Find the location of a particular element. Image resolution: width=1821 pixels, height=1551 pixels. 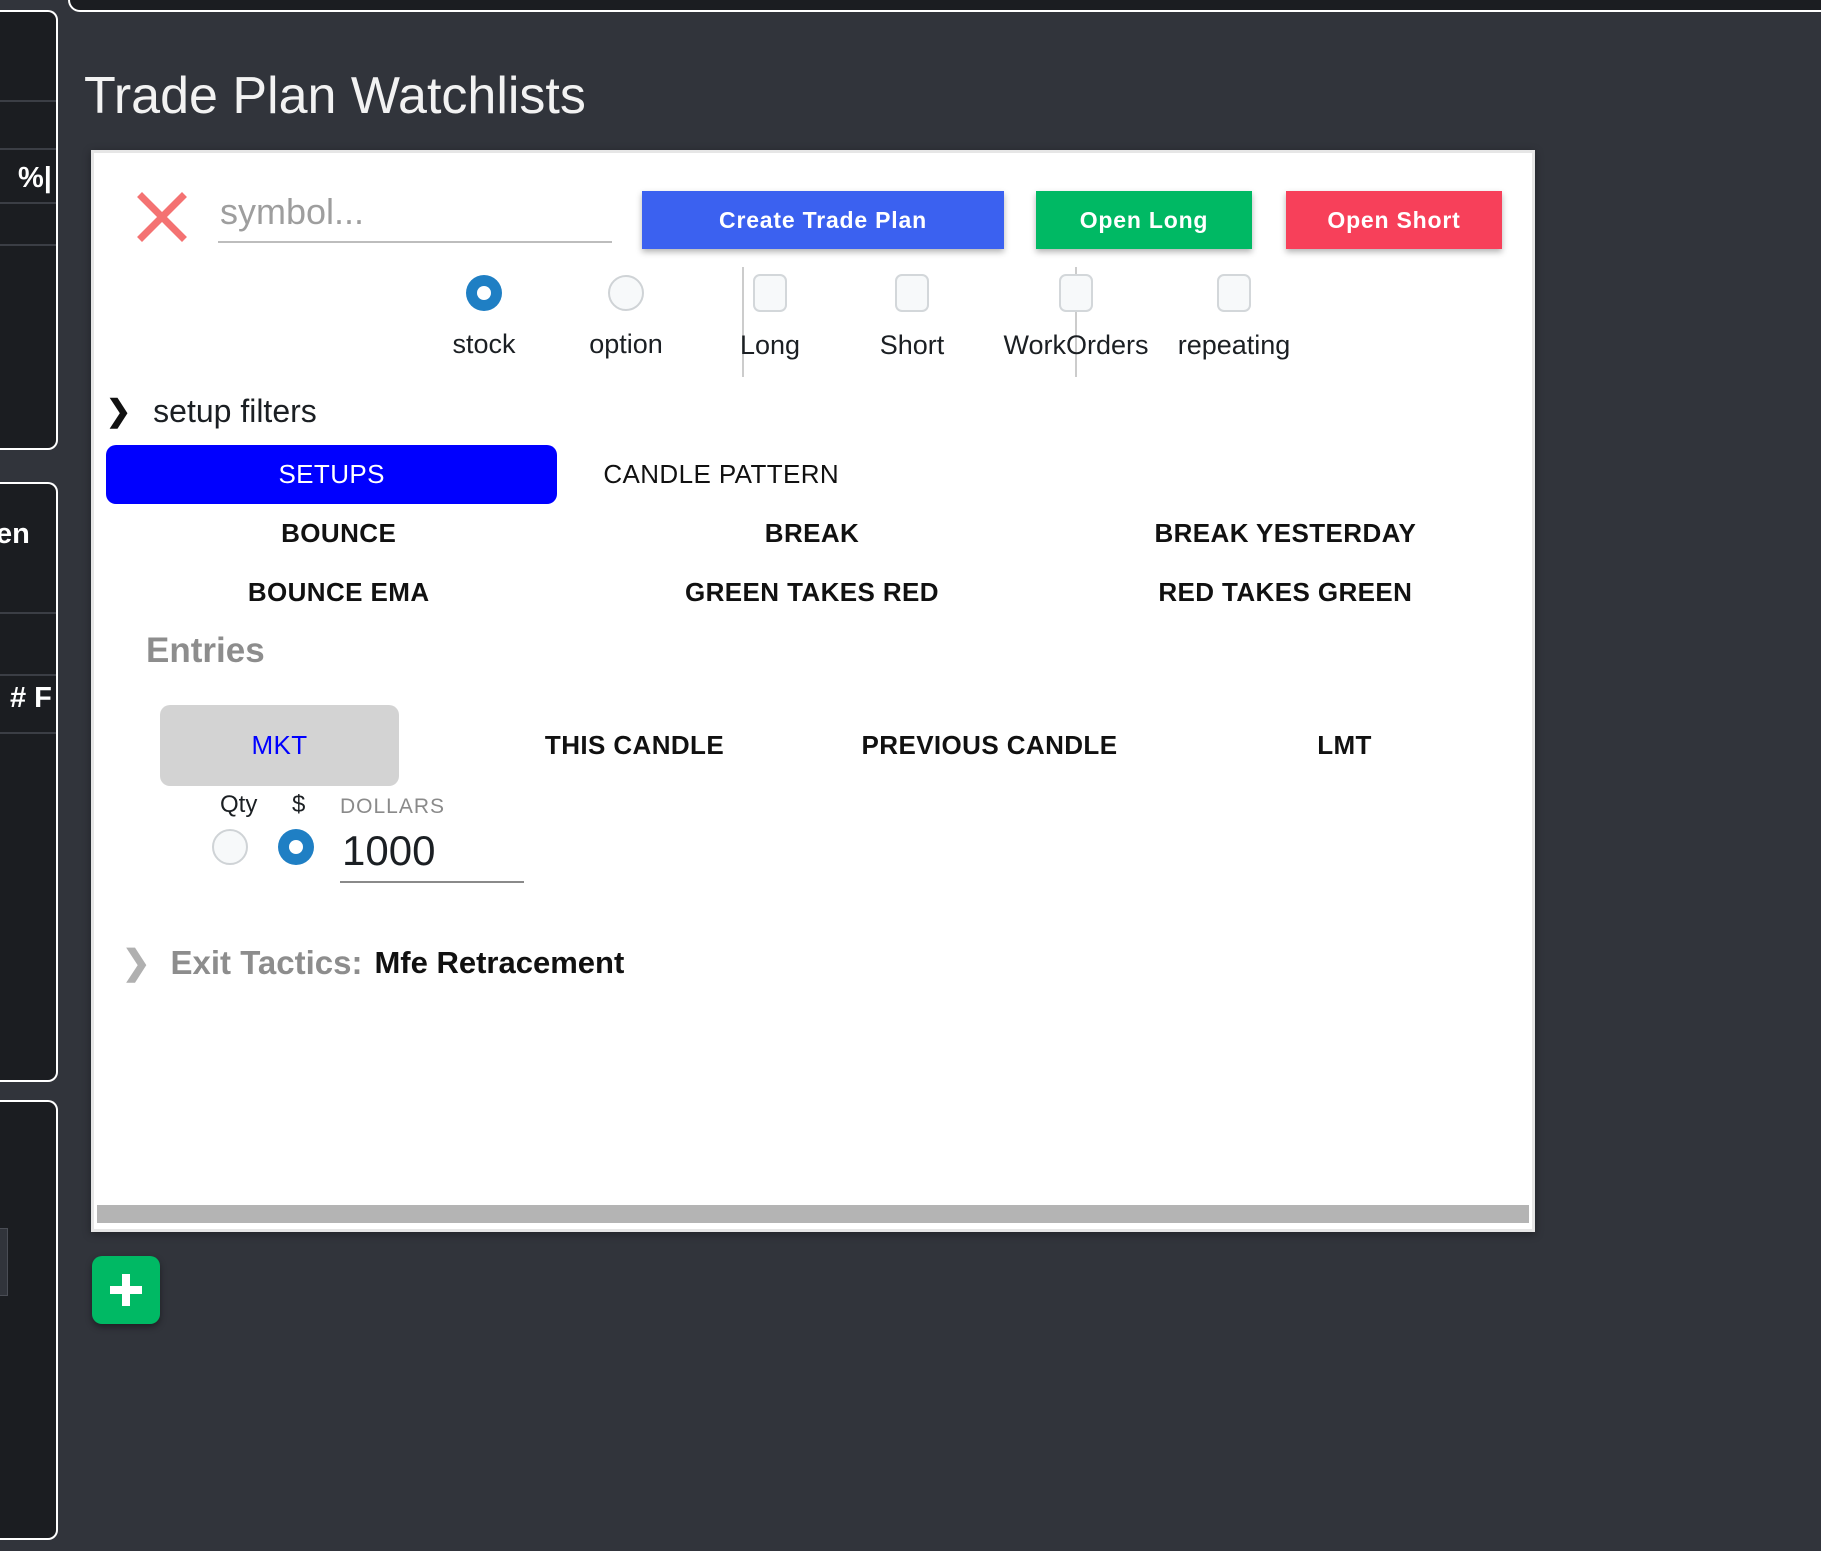

setup-row-1: BOUNCE BREAK BREAK YESTERDAY is located at coordinates (812, 533).